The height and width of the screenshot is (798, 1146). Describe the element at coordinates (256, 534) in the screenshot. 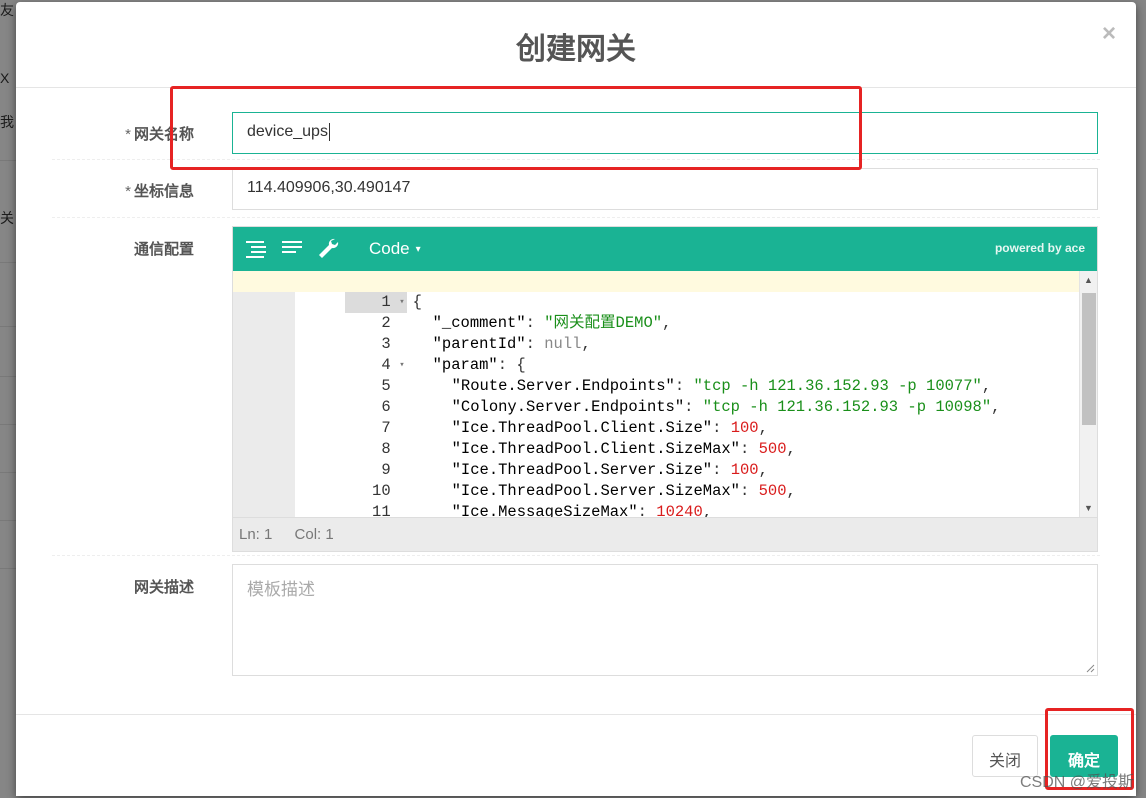

I see `cursor-line-status: Ln: 1` at that location.